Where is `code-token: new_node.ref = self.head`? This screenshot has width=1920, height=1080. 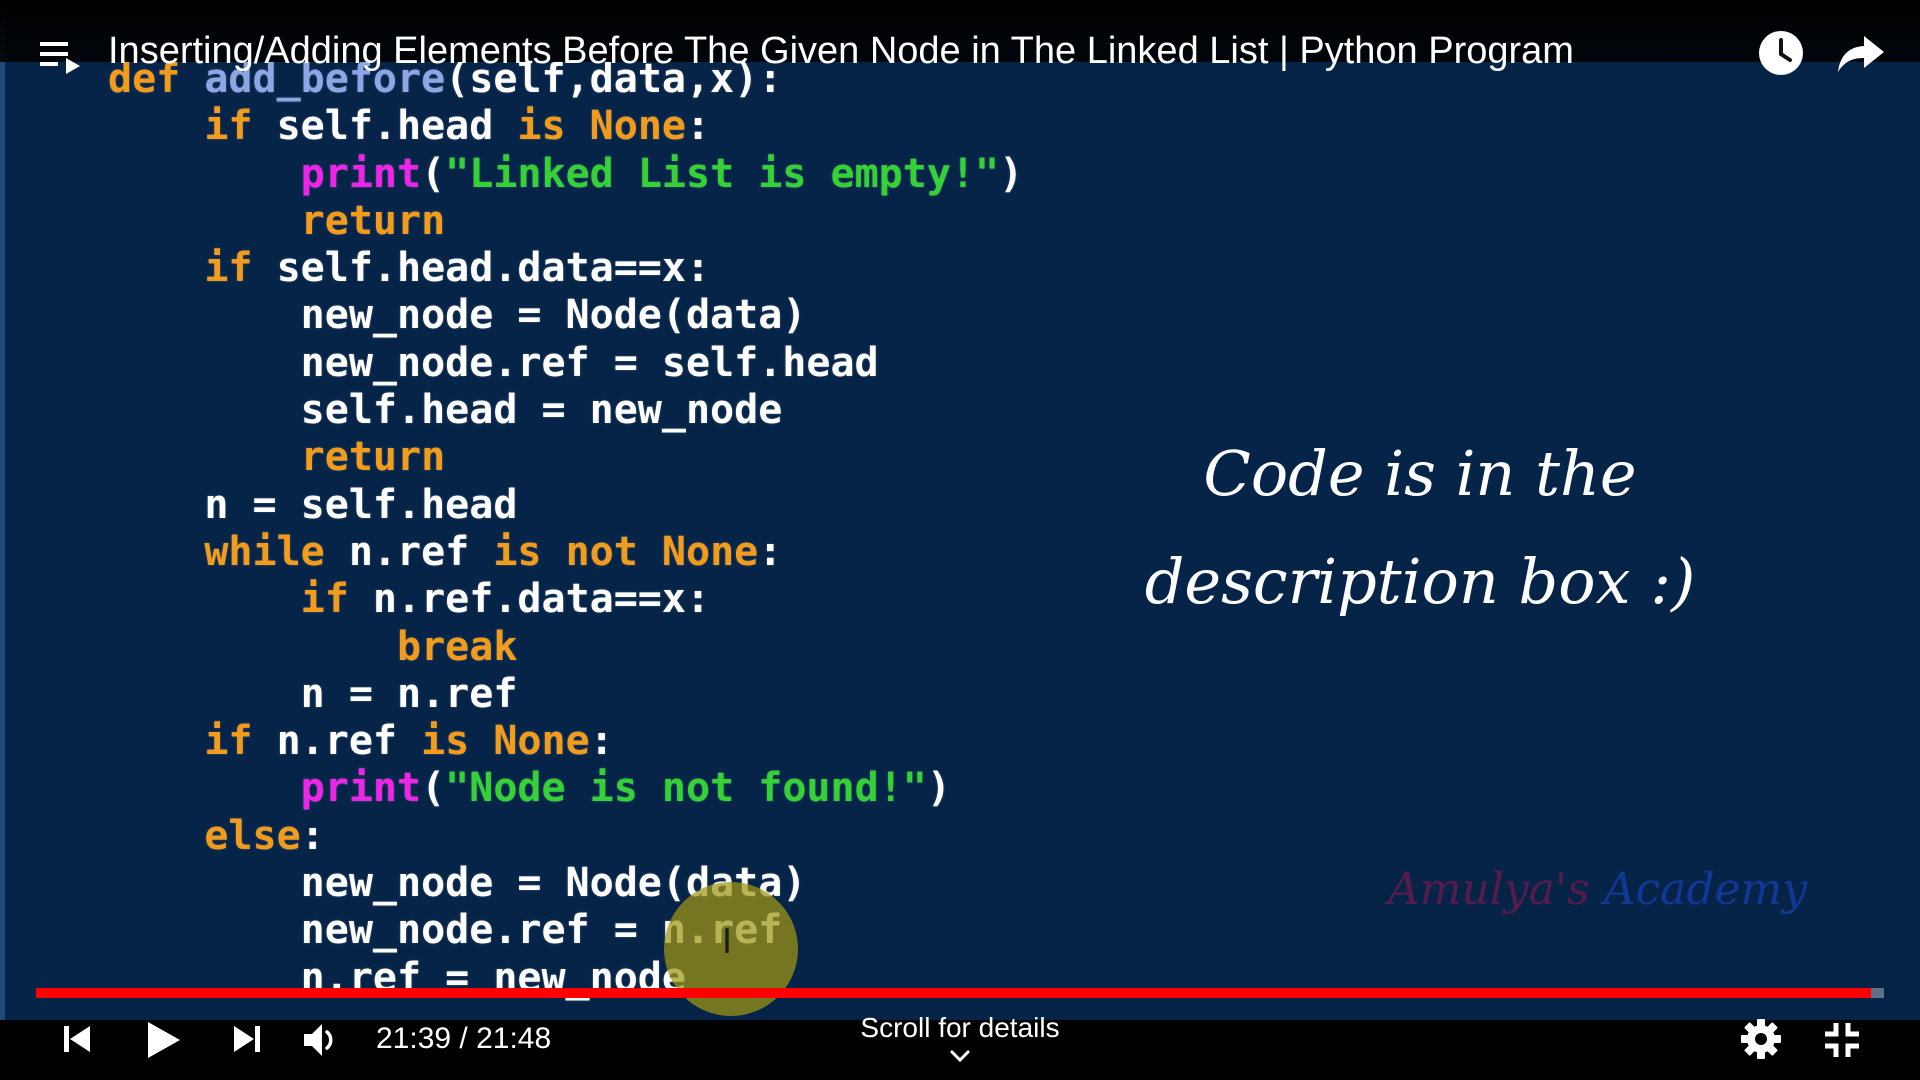 code-token: new_node.ref = self.head is located at coordinates (493, 362).